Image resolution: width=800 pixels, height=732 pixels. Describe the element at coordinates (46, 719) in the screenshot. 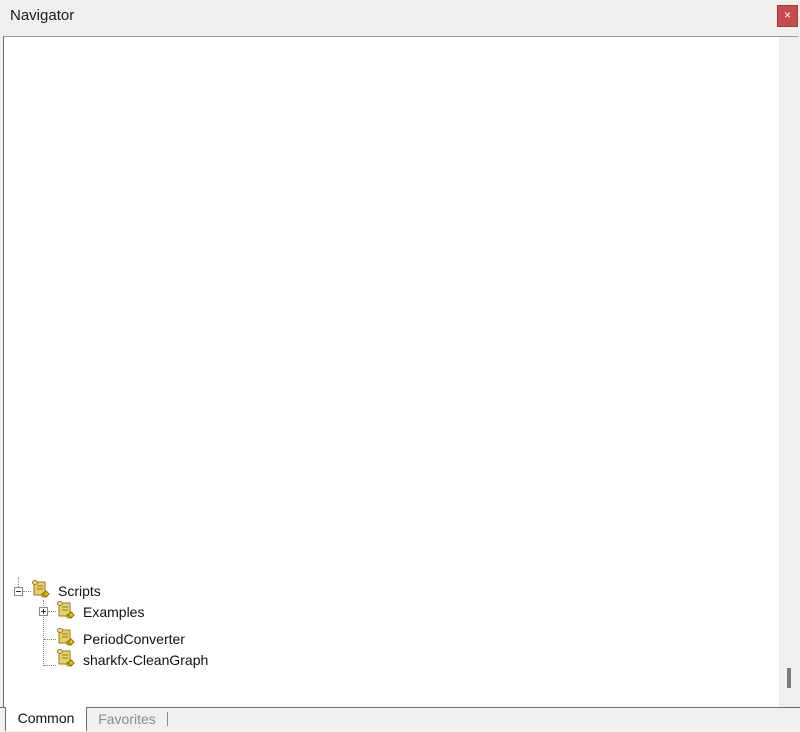

I see `tab-common: Common` at that location.